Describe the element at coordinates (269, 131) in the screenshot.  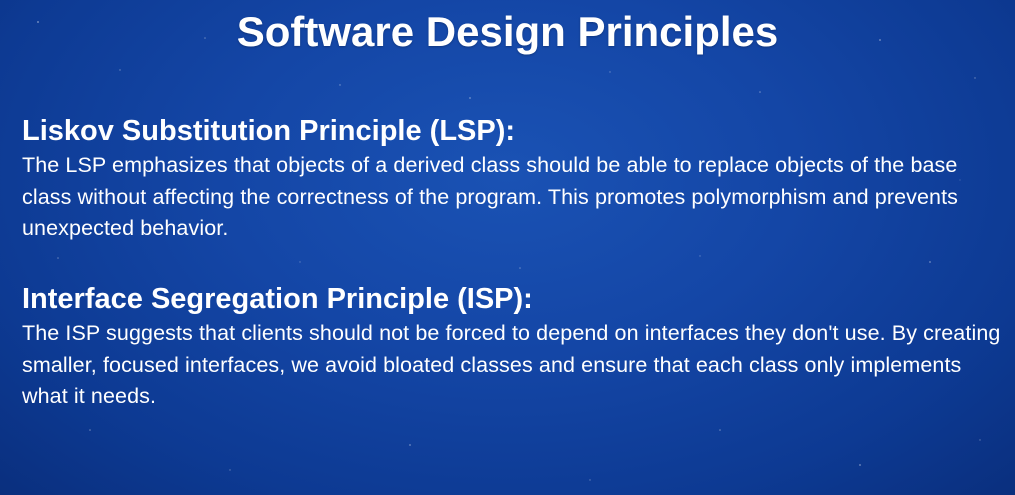
I see `section-heading-lsp: Liskov Substitution Principle (LSP):` at that location.